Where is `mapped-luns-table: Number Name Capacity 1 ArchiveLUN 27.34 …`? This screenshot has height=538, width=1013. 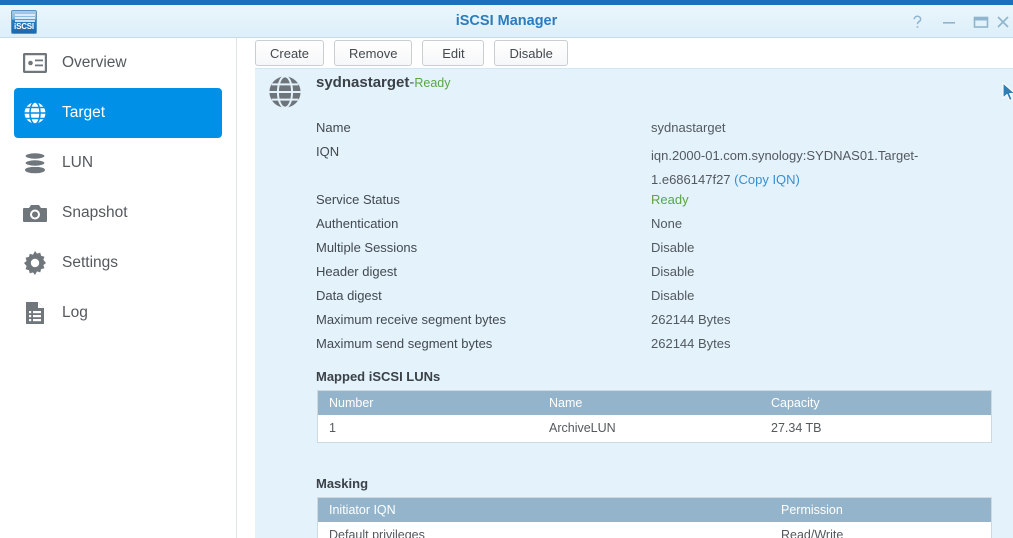 mapped-luns-table: Number Name Capacity 1 ArchiveLUN 27.34 … is located at coordinates (654, 416).